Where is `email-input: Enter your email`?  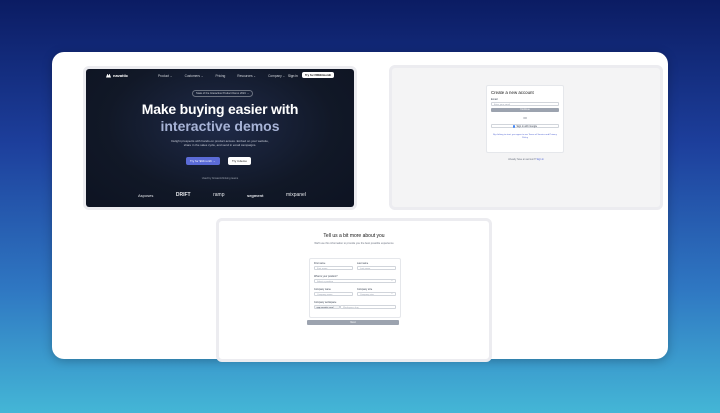
email-input: Enter your email is located at coordinates (525, 104).